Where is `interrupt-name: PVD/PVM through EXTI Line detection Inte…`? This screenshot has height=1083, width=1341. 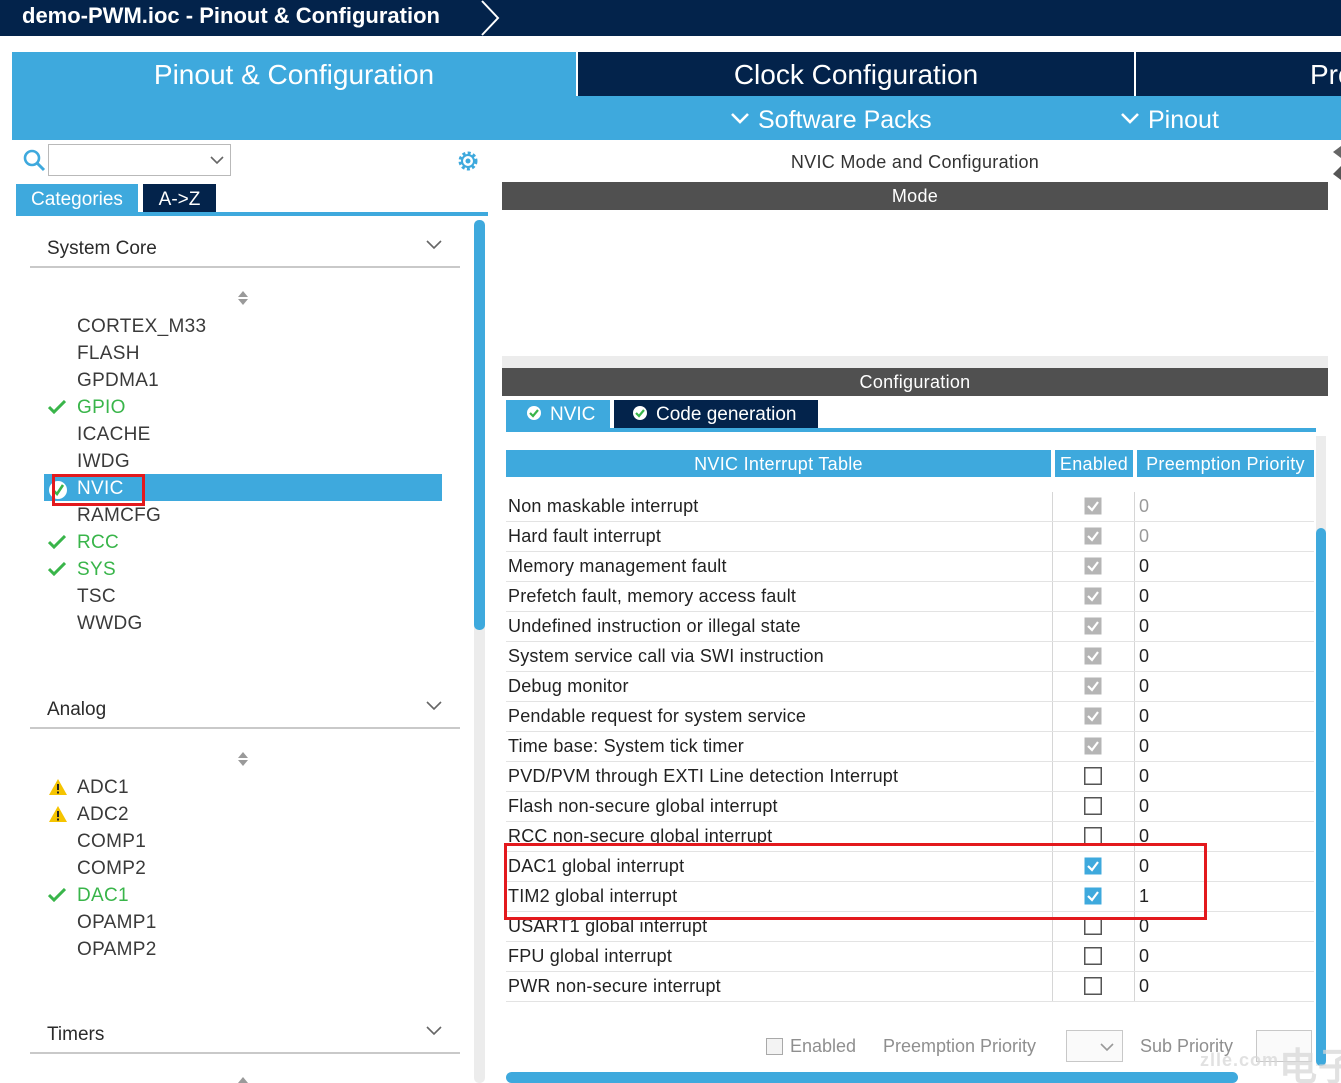 interrupt-name: PVD/PVM through EXTI Line detection Inte… is located at coordinates (703, 776).